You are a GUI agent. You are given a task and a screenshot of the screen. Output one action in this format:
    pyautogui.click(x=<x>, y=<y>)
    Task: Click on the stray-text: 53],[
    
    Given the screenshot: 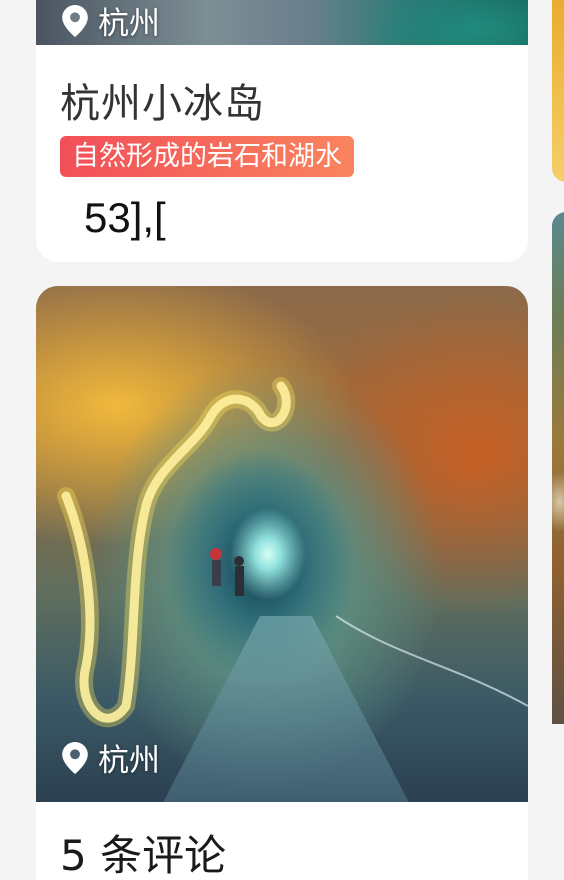 What is the action you would take?
    pyautogui.click(x=125, y=217)
    